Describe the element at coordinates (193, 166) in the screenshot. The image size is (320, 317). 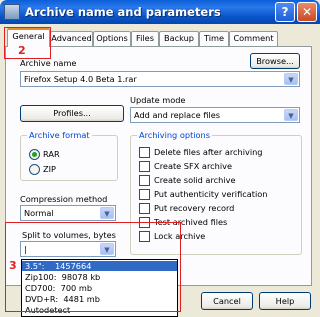
I see `create-sfx-label: Create SFX archive` at that location.